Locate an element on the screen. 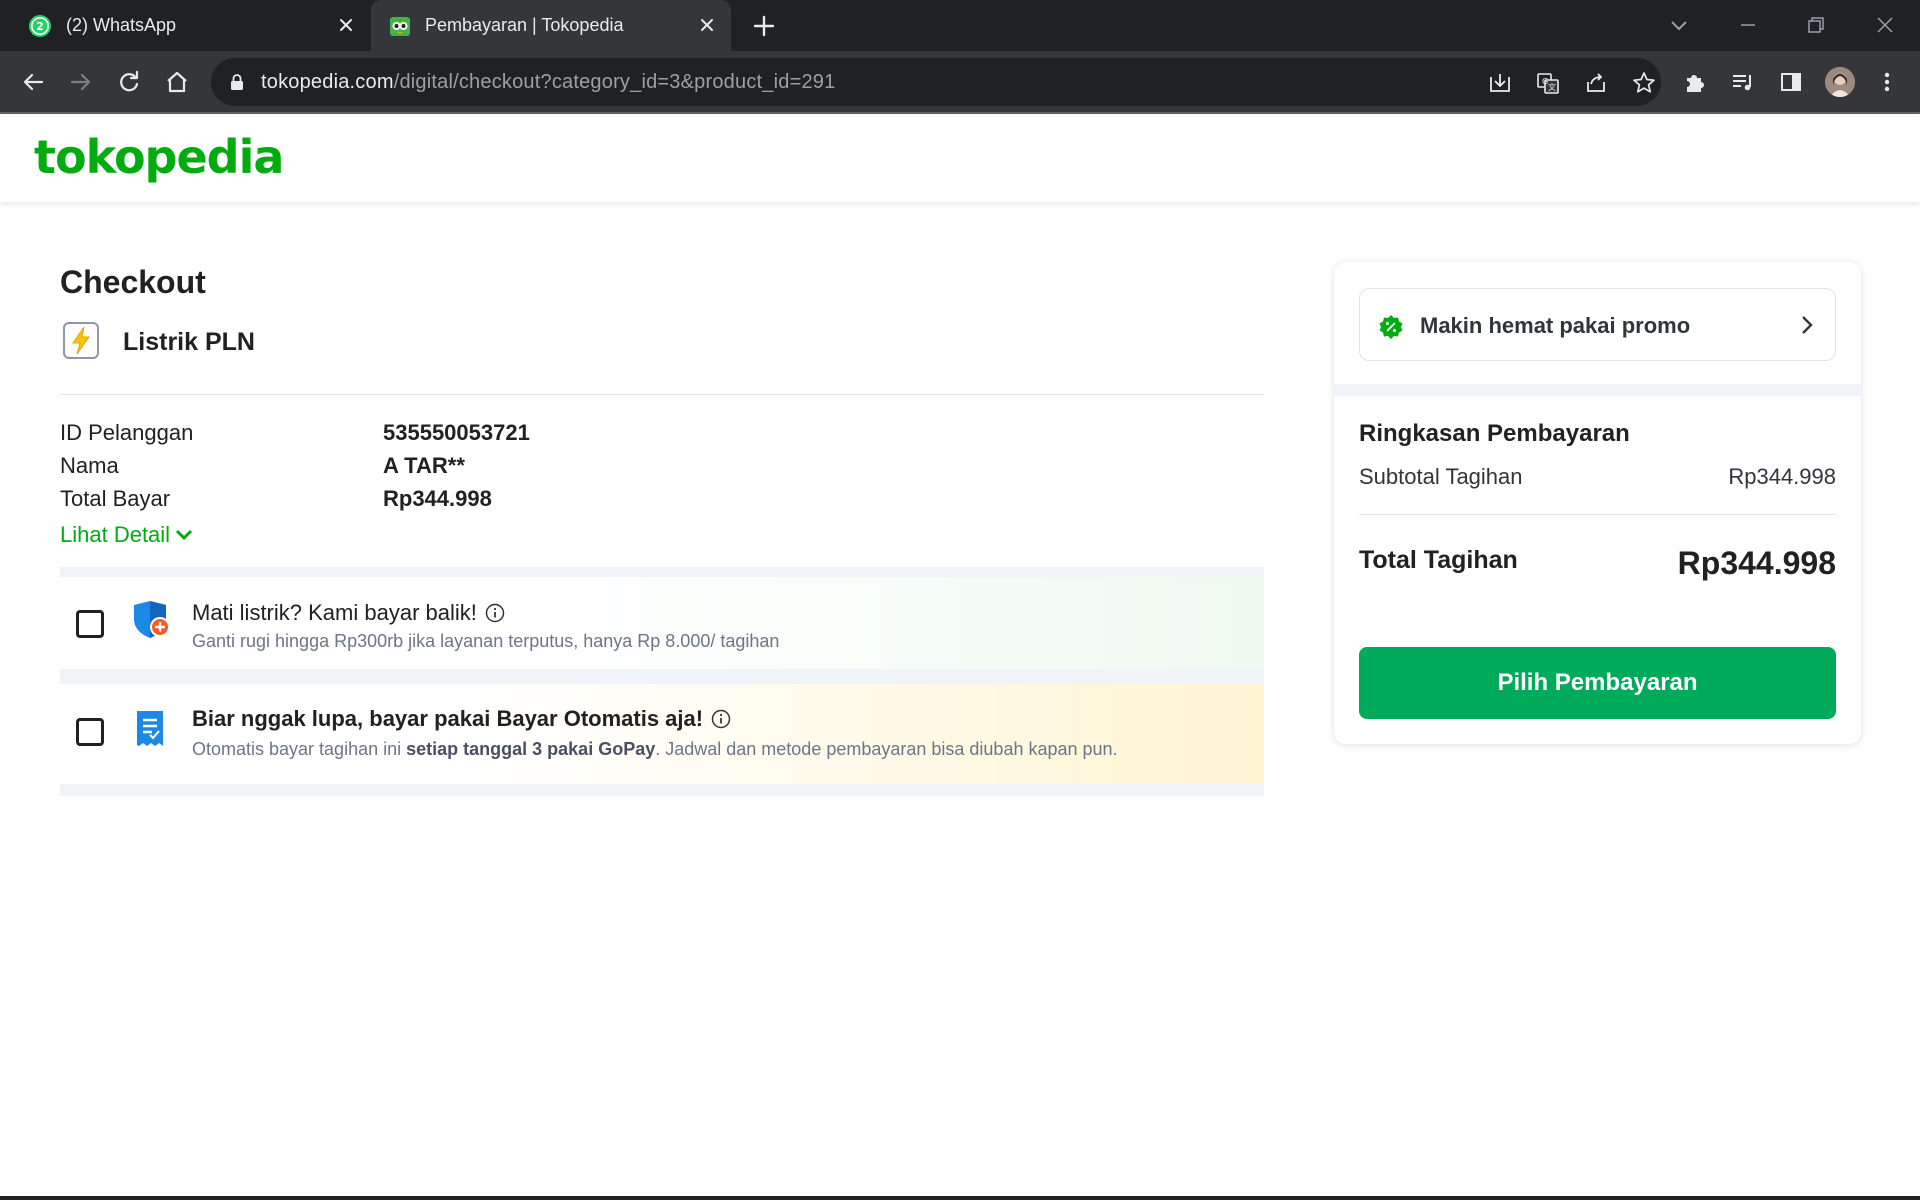 This screenshot has height=1200, width=1920. subtotal-label: Subtotal Tagihan is located at coordinates (1441, 476).